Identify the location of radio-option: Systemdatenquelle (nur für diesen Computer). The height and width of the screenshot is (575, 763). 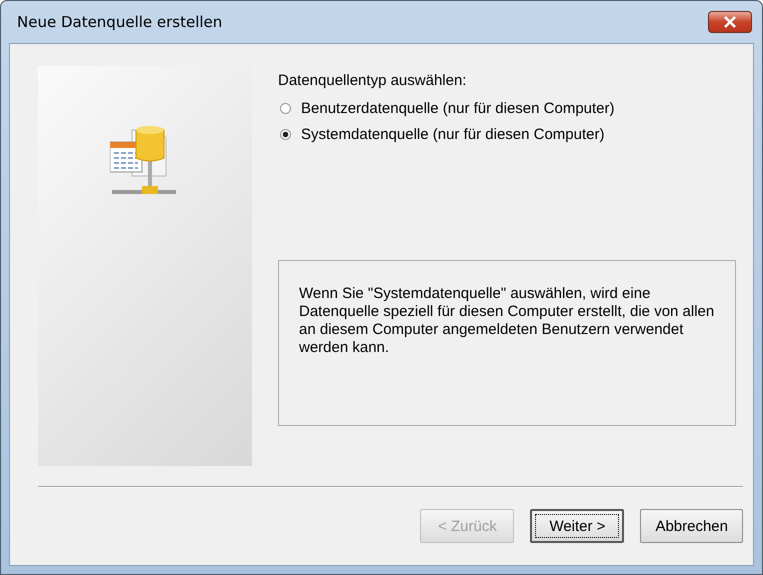
(511, 134).